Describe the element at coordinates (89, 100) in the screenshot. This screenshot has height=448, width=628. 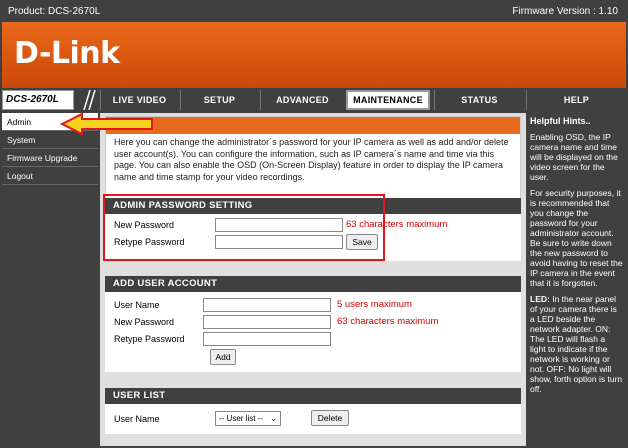
I see `slash-divider-icon` at that location.